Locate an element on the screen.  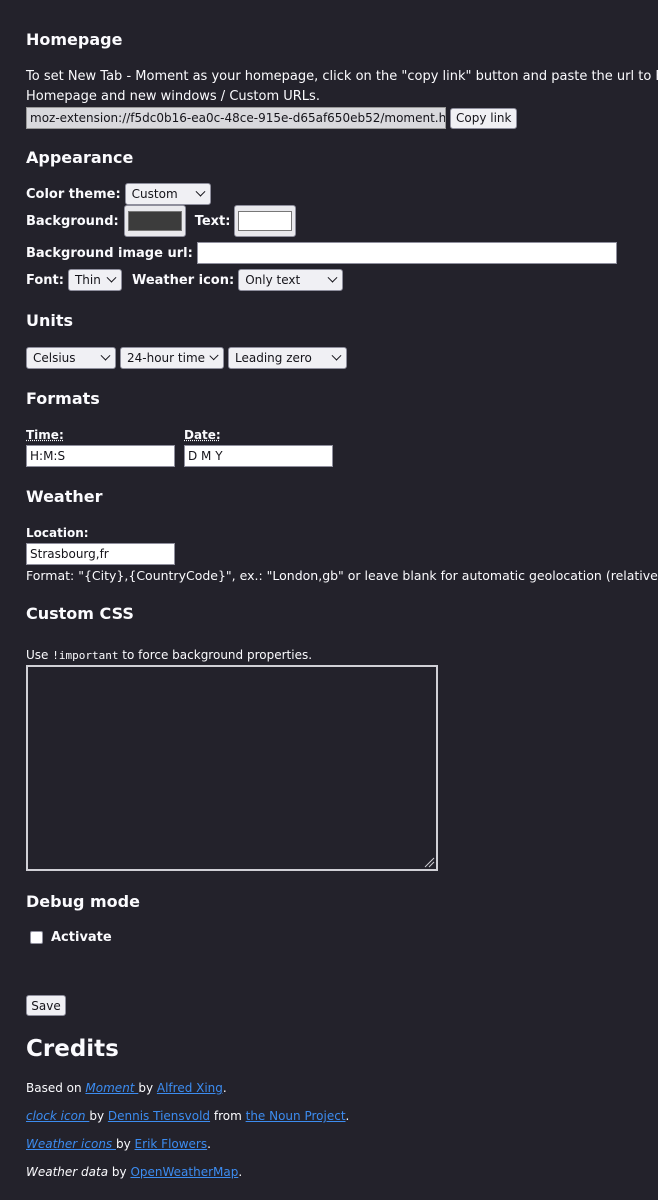
temperature-unit-select: Celsius is located at coordinates (71, 358).